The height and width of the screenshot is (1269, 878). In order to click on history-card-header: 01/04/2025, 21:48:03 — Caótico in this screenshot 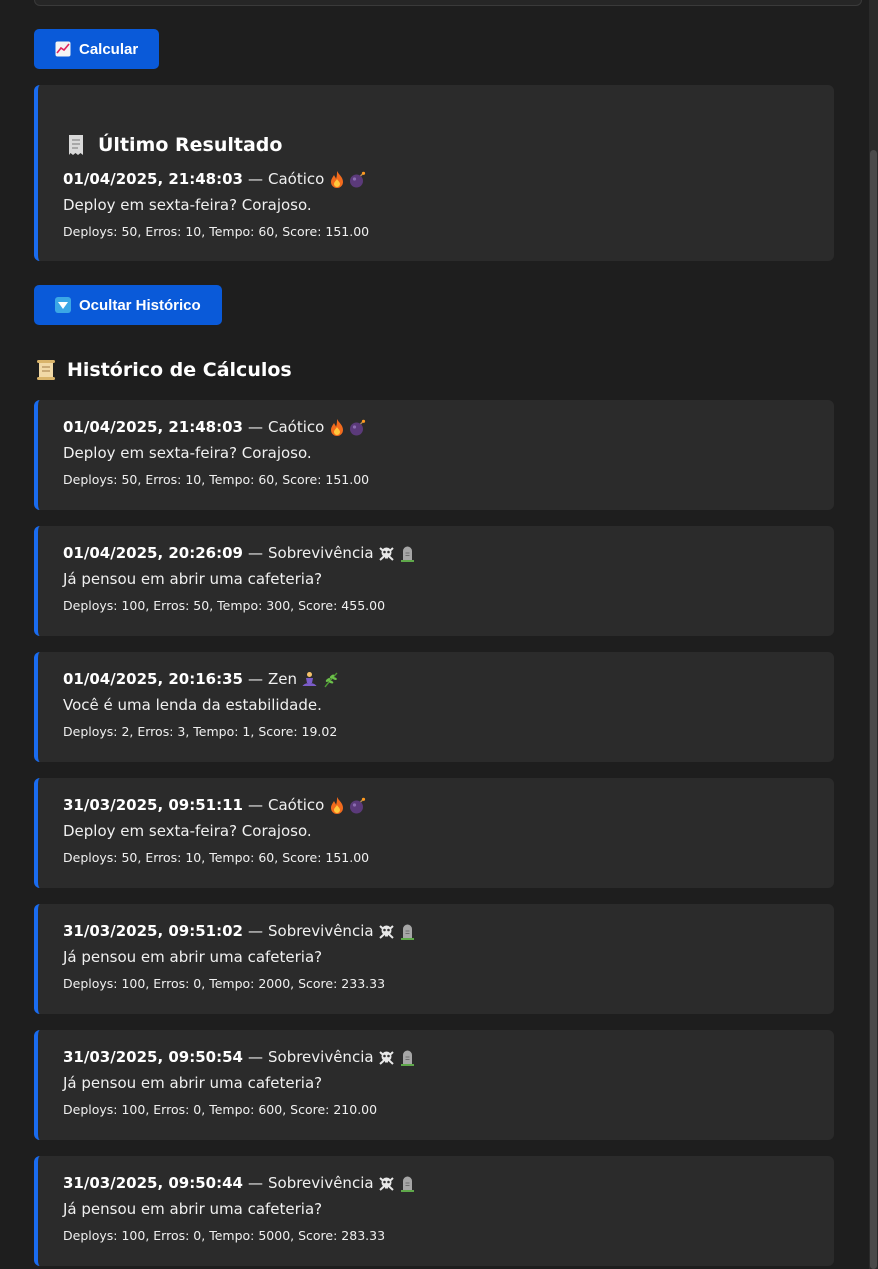, I will do `click(216, 427)`.